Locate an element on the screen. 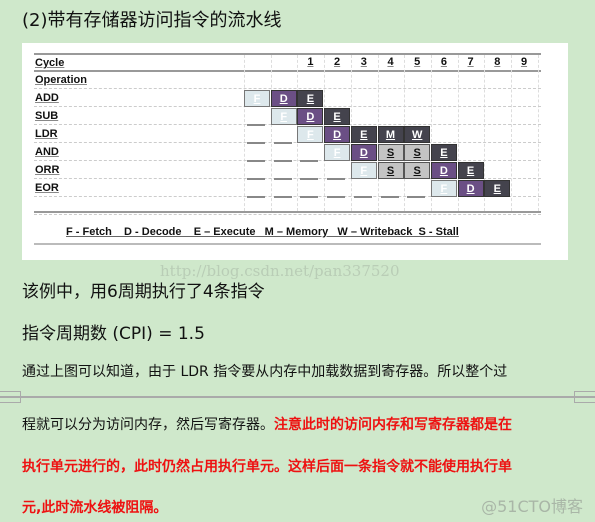 This screenshot has width=595, height=522. cycle-number: 7 is located at coordinates (470, 62).